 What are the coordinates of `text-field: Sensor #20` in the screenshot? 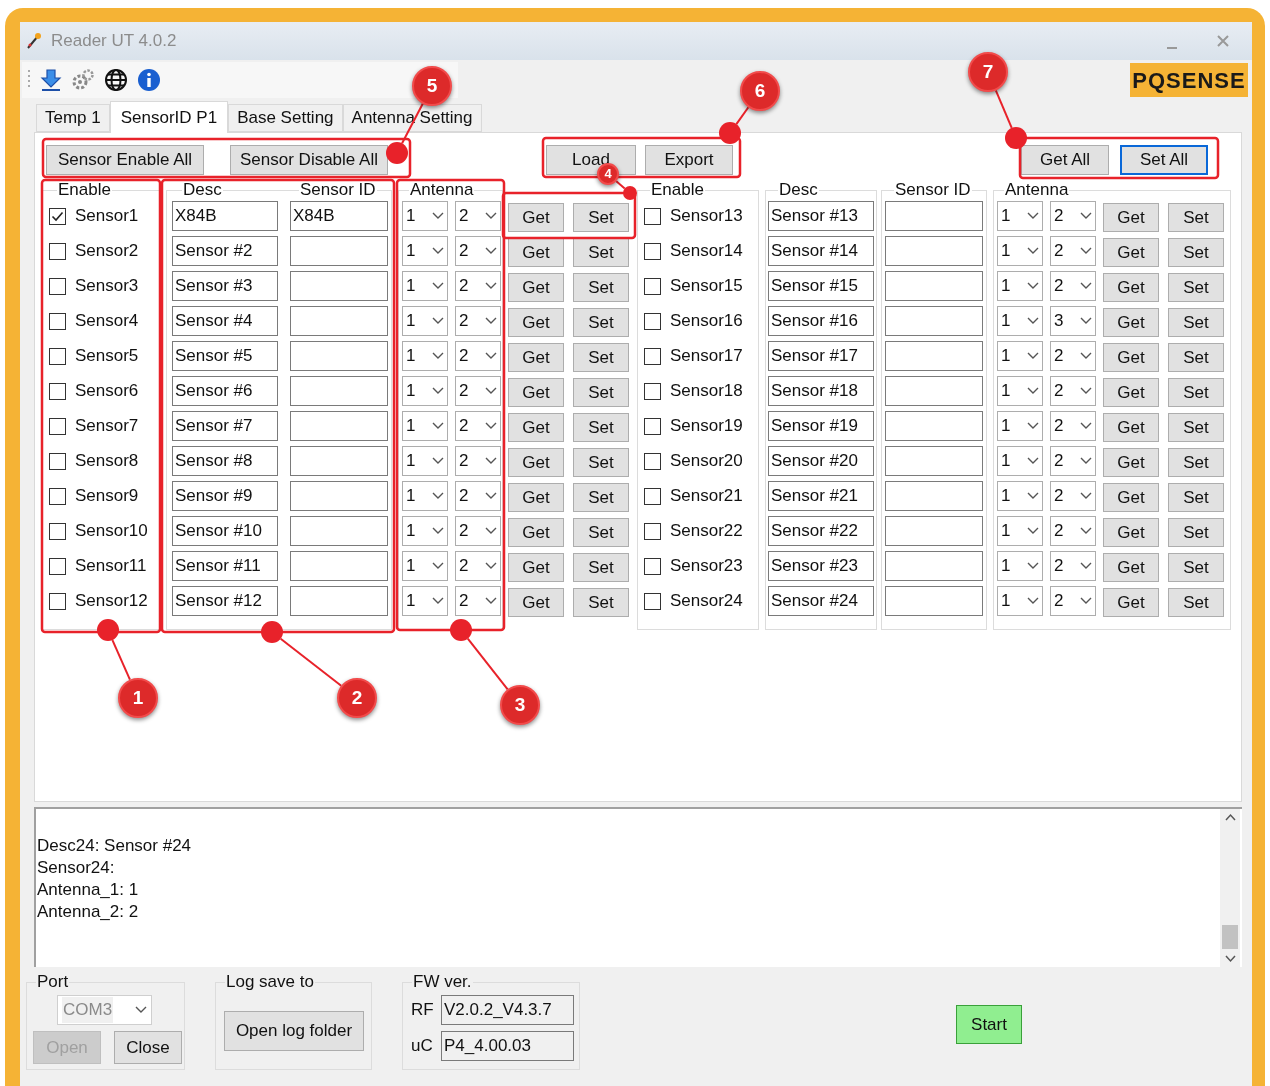 It's located at (821, 461).